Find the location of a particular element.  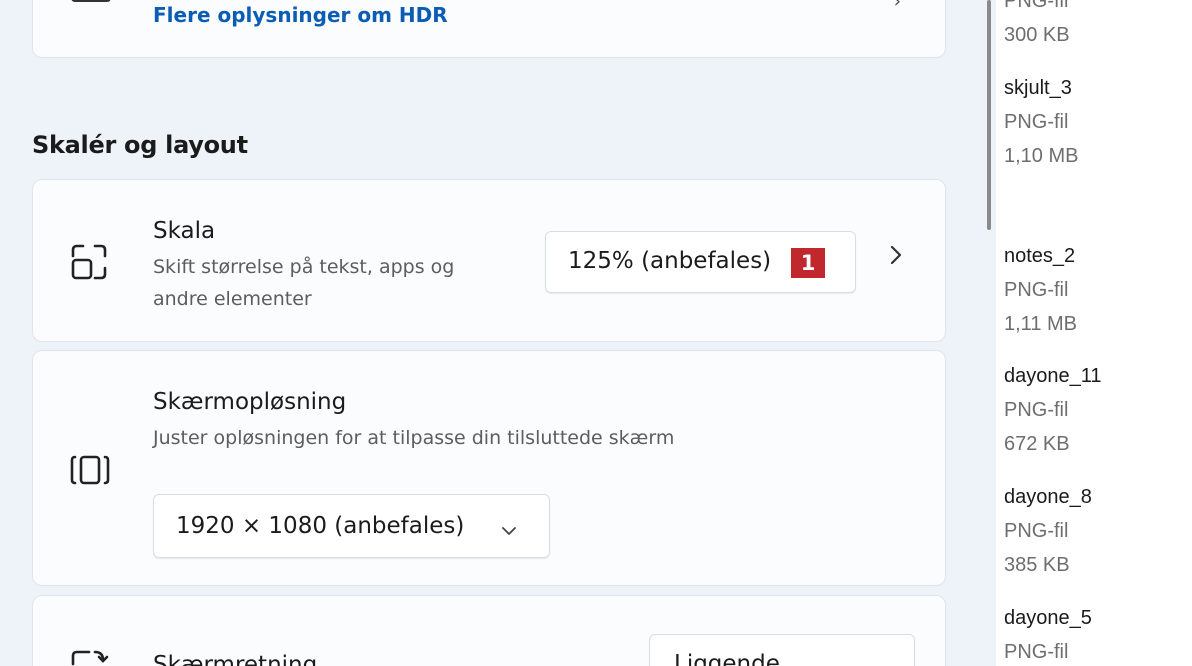

file-name: dayone_11 is located at coordinates (1053, 376).